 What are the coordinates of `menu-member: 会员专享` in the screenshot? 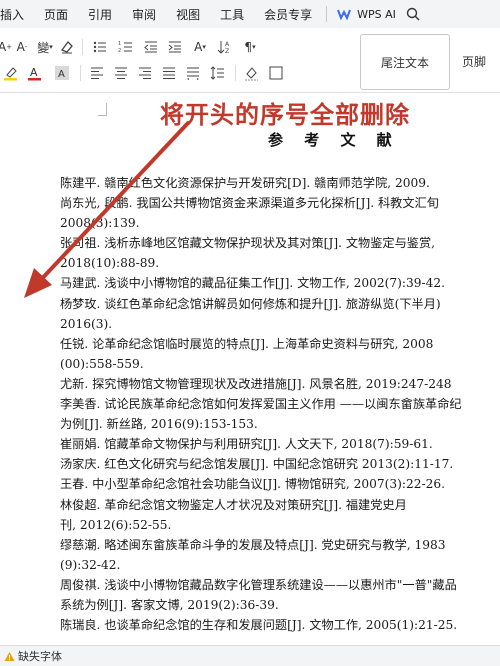 It's located at (288, 14).